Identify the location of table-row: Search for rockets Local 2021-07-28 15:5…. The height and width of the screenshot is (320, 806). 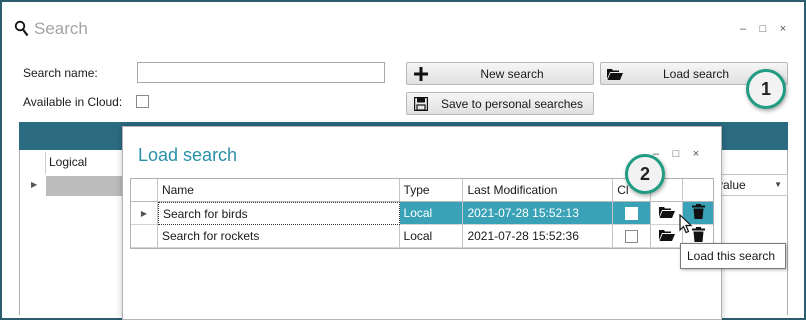
(422, 236).